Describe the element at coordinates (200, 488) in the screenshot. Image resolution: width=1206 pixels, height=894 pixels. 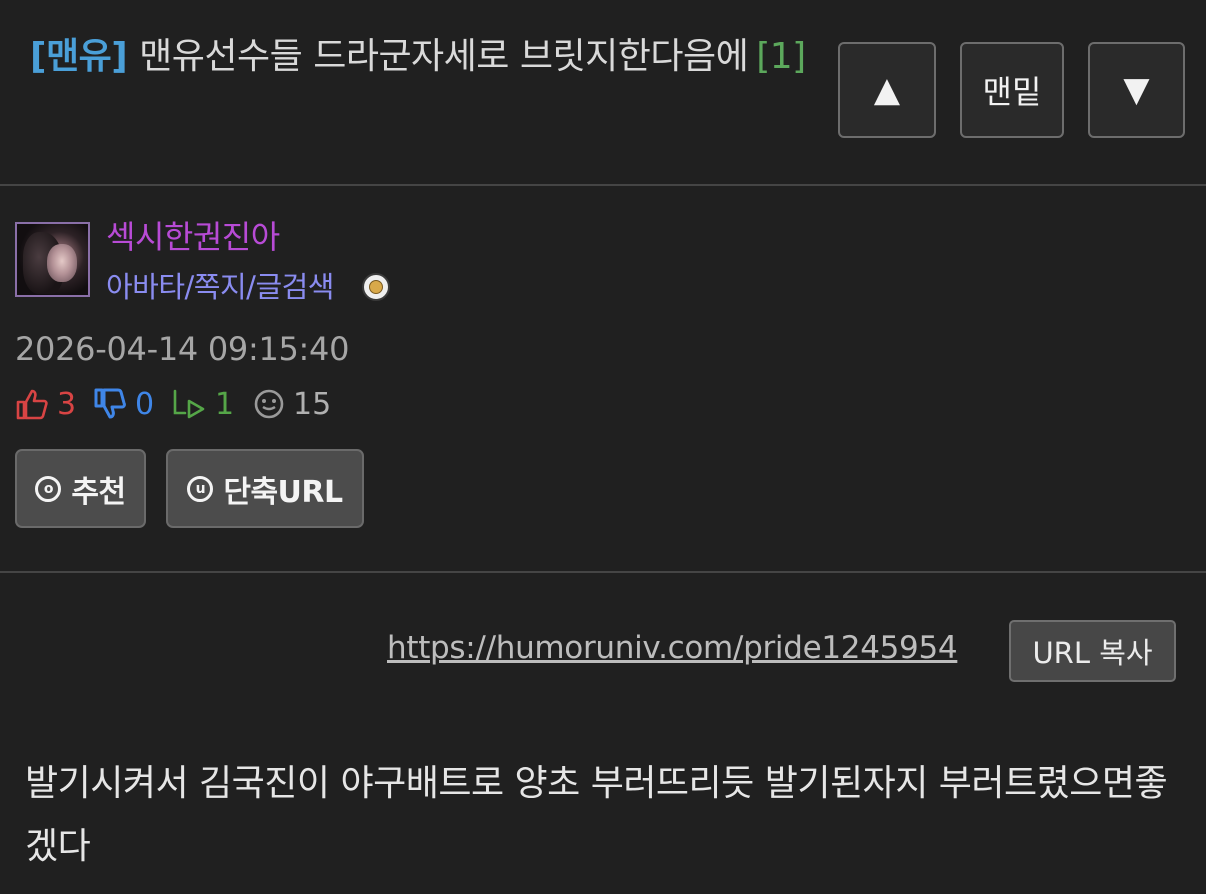
I see `short-url-icon: u` at that location.